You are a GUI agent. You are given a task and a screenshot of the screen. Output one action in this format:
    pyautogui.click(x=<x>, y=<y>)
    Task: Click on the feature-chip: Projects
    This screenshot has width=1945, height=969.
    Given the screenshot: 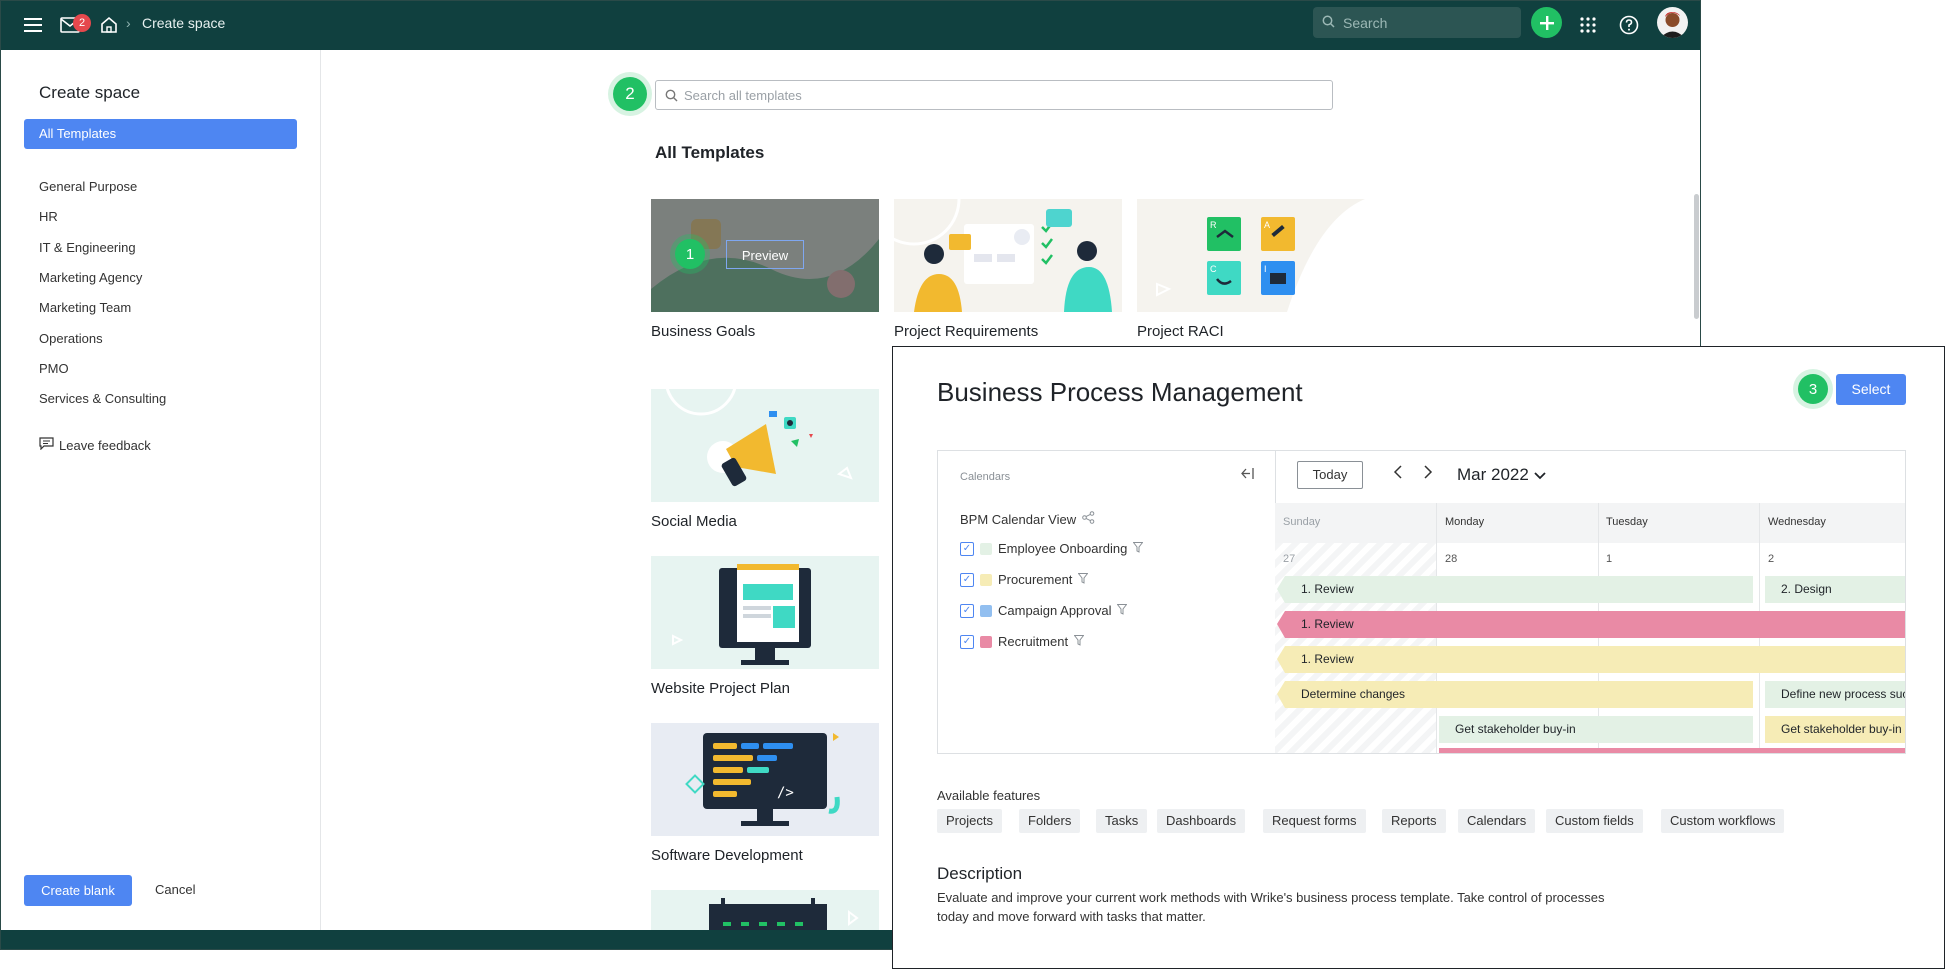 What is the action you would take?
    pyautogui.click(x=969, y=821)
    